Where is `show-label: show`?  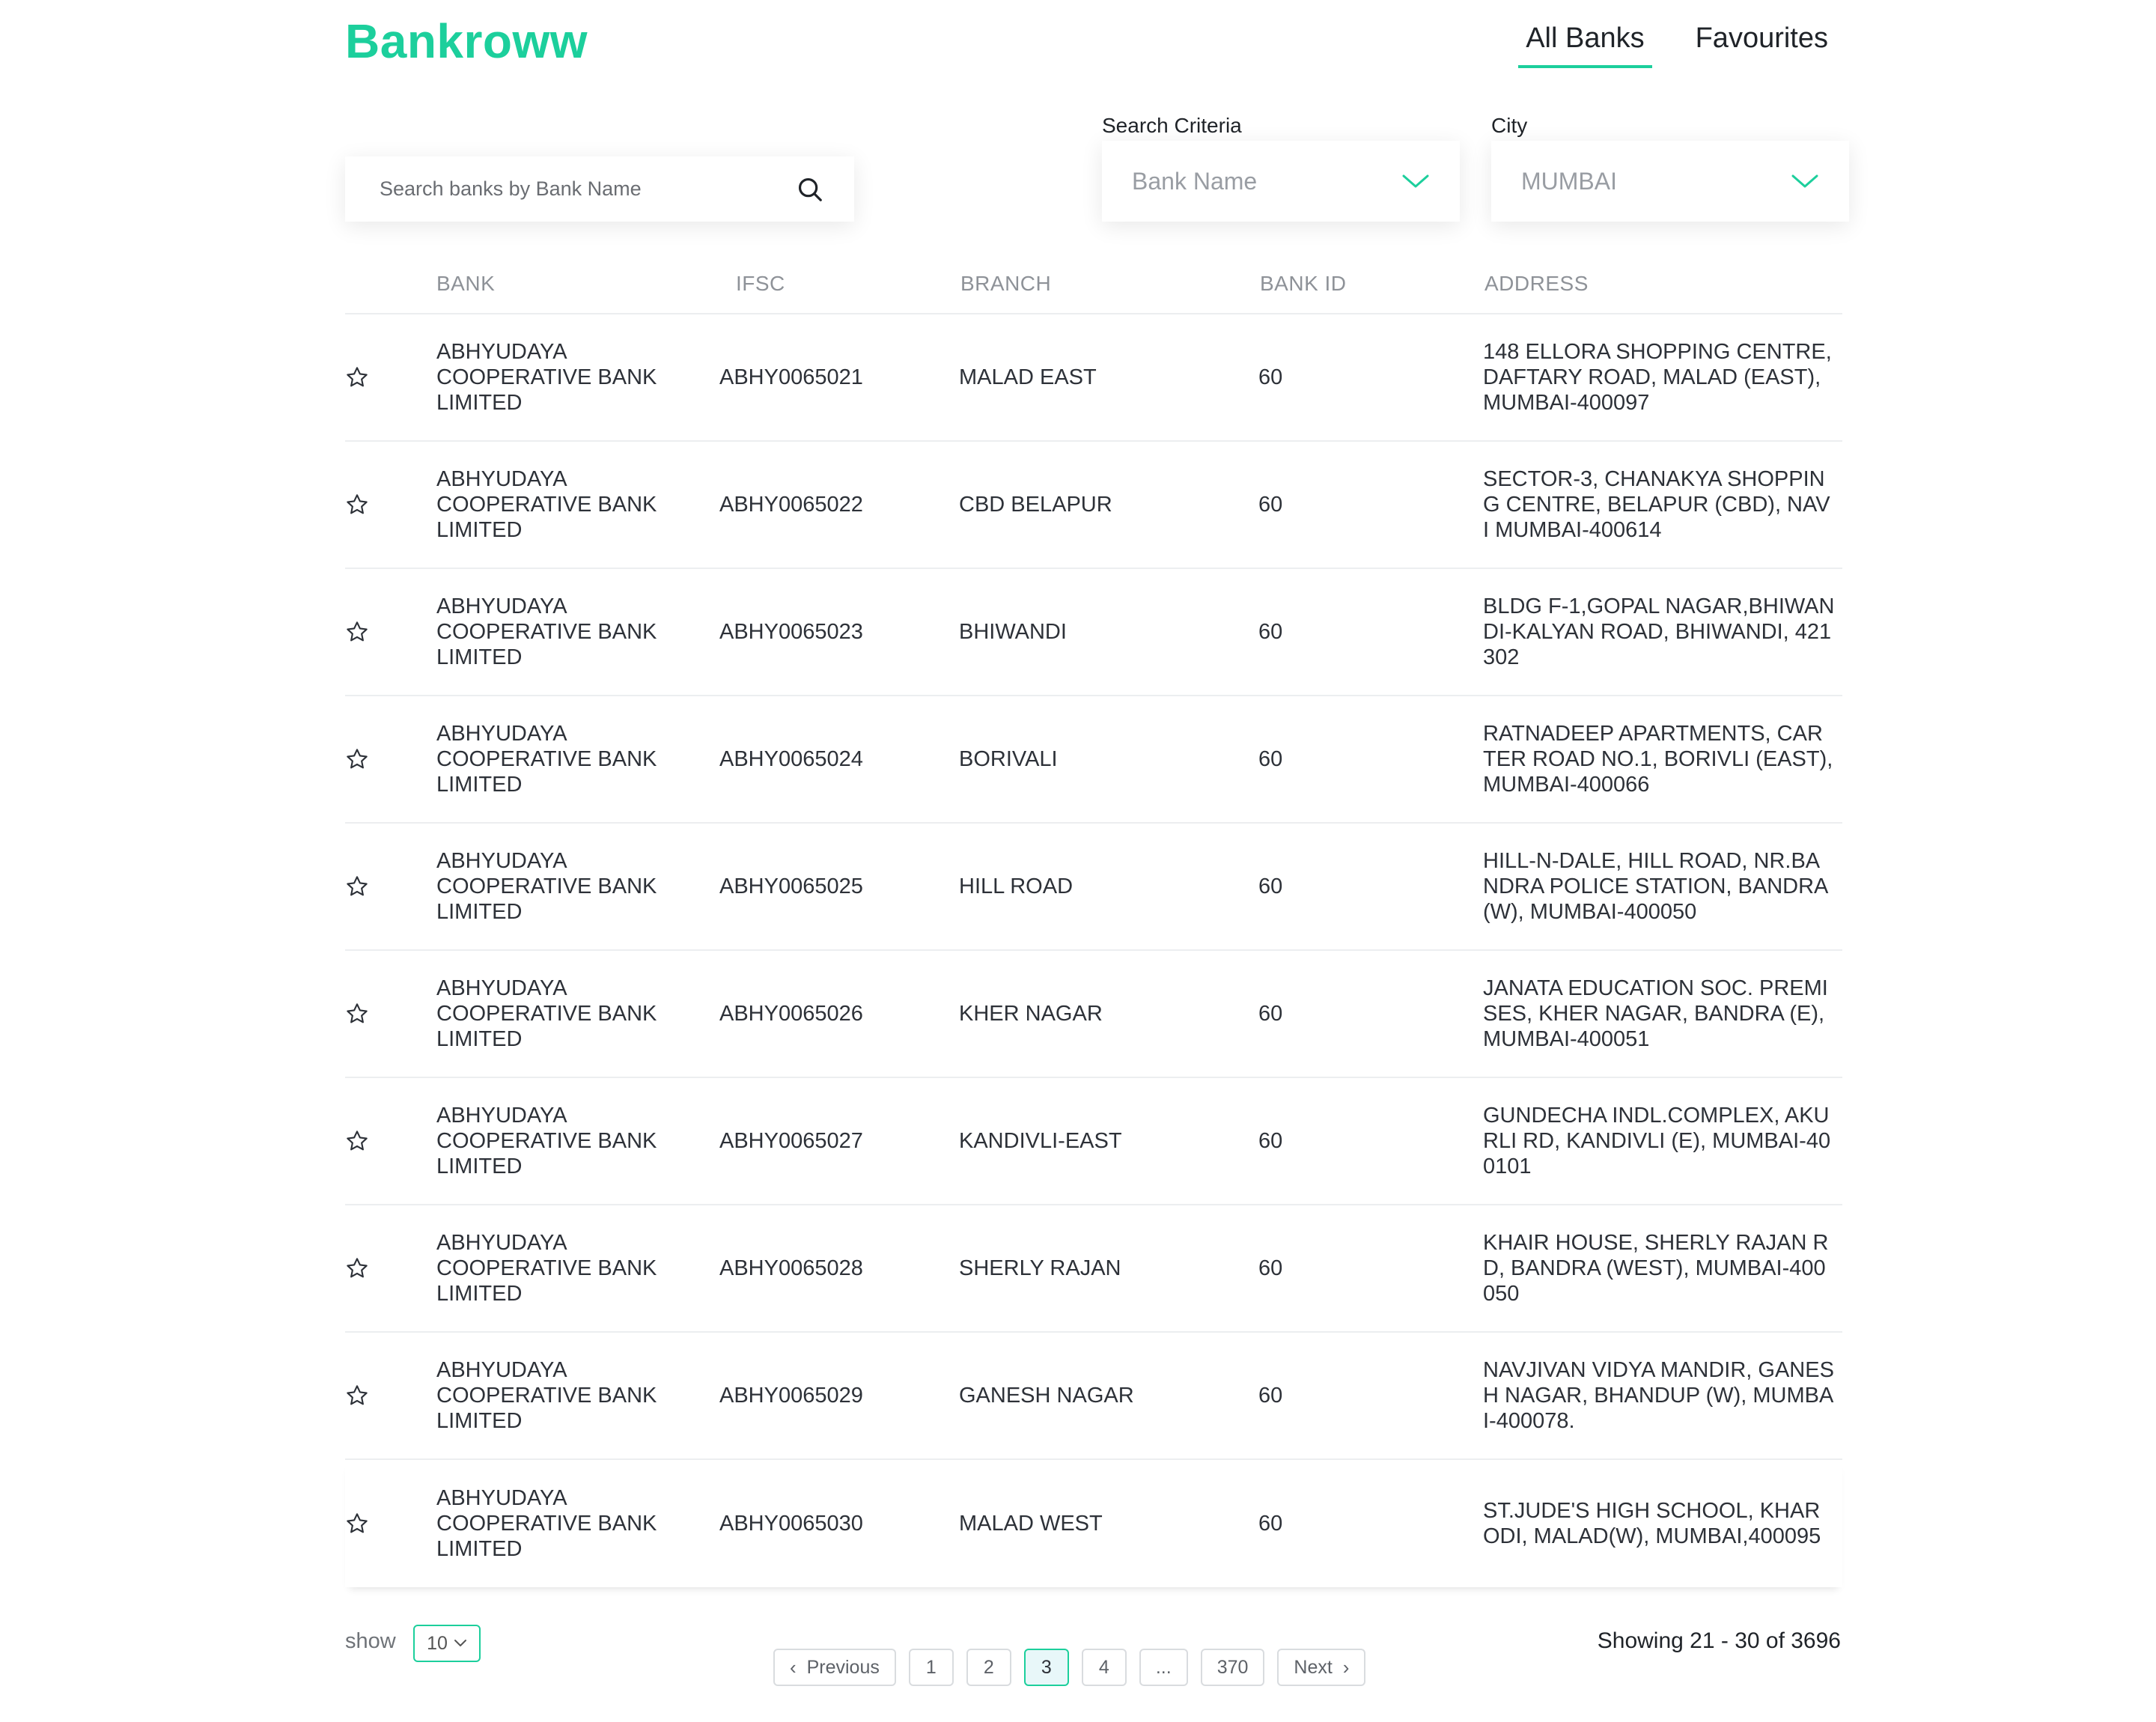
show-label: show is located at coordinates (370, 1641).